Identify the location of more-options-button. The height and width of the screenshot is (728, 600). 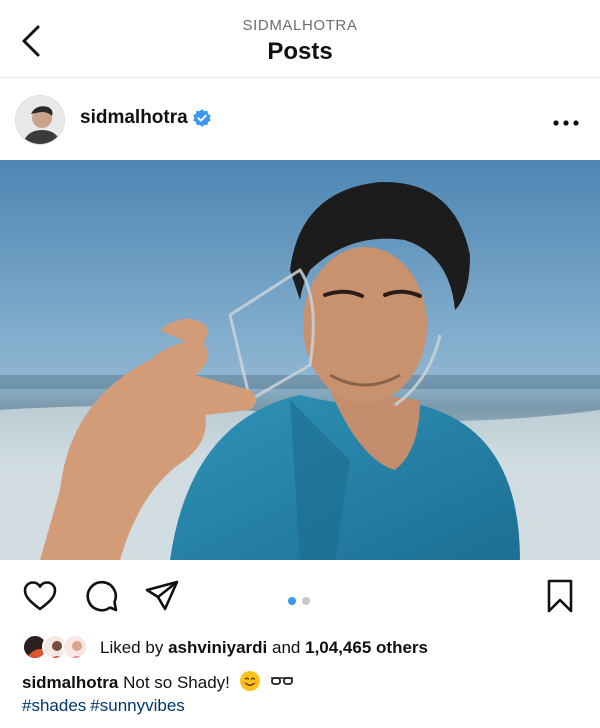
(566, 120).